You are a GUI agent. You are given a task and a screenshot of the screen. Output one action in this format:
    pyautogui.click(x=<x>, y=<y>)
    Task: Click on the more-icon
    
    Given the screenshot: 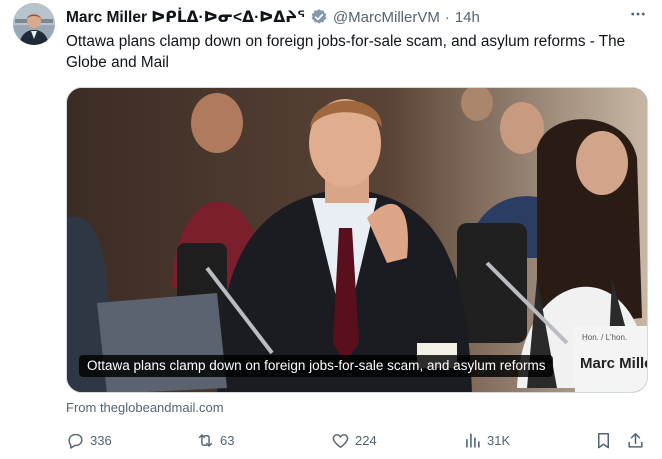 What is the action you would take?
    pyautogui.click(x=638, y=14)
    